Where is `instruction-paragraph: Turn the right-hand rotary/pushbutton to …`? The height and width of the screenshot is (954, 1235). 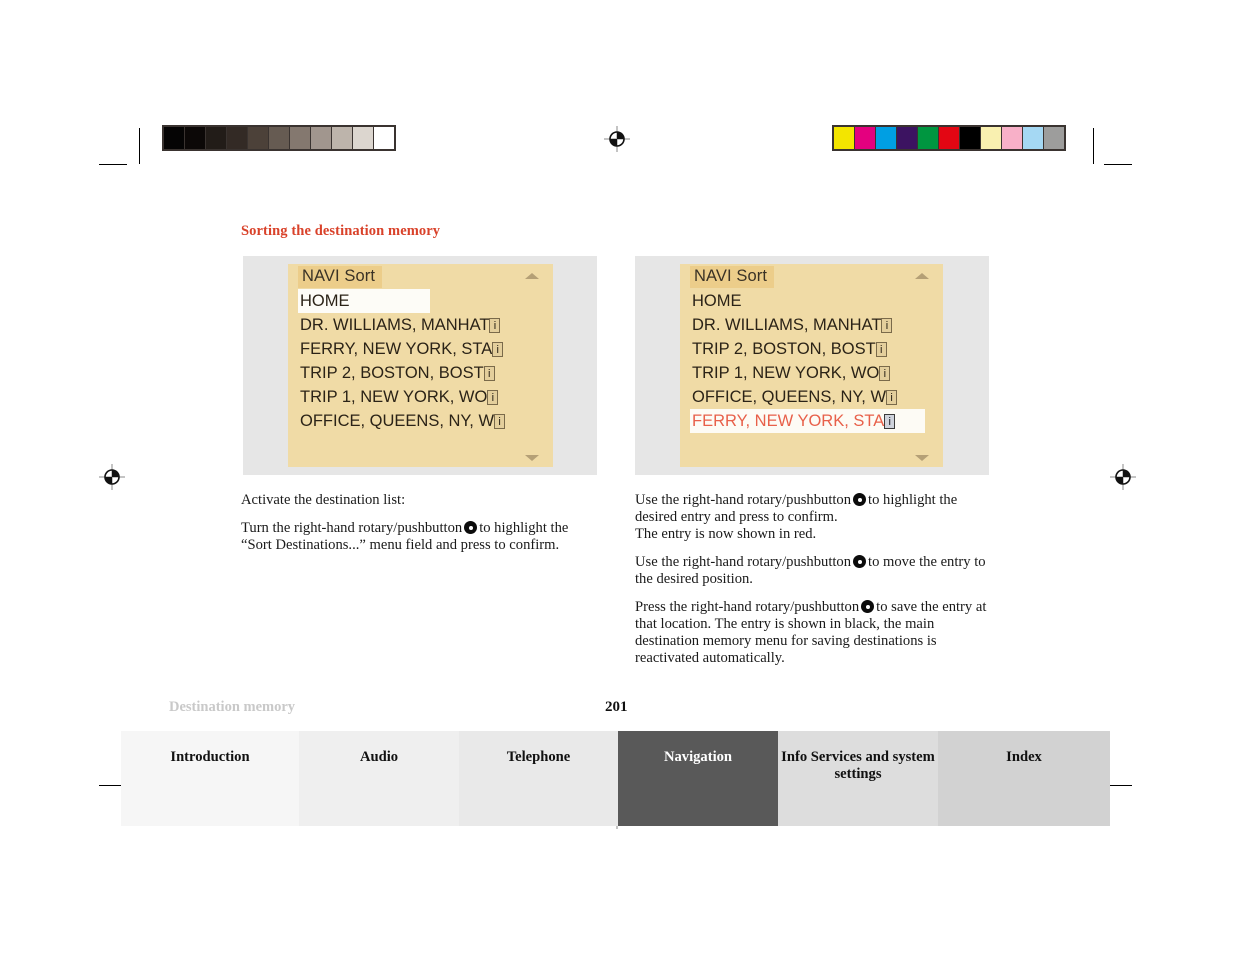 instruction-paragraph: Turn the right-hand rotary/pushbutton to … is located at coordinates (419, 537).